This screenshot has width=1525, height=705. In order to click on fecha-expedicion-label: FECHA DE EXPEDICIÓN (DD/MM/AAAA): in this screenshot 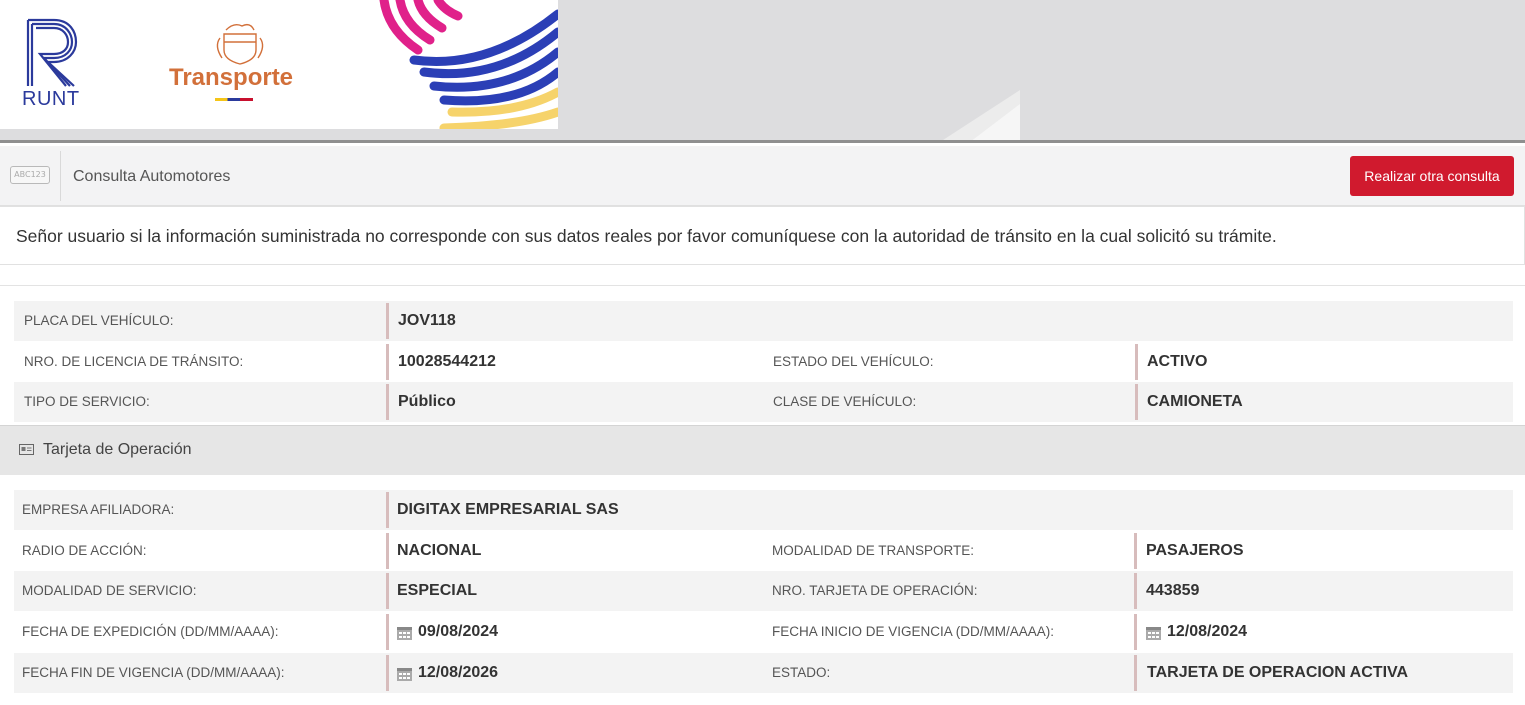, I will do `click(150, 631)`.